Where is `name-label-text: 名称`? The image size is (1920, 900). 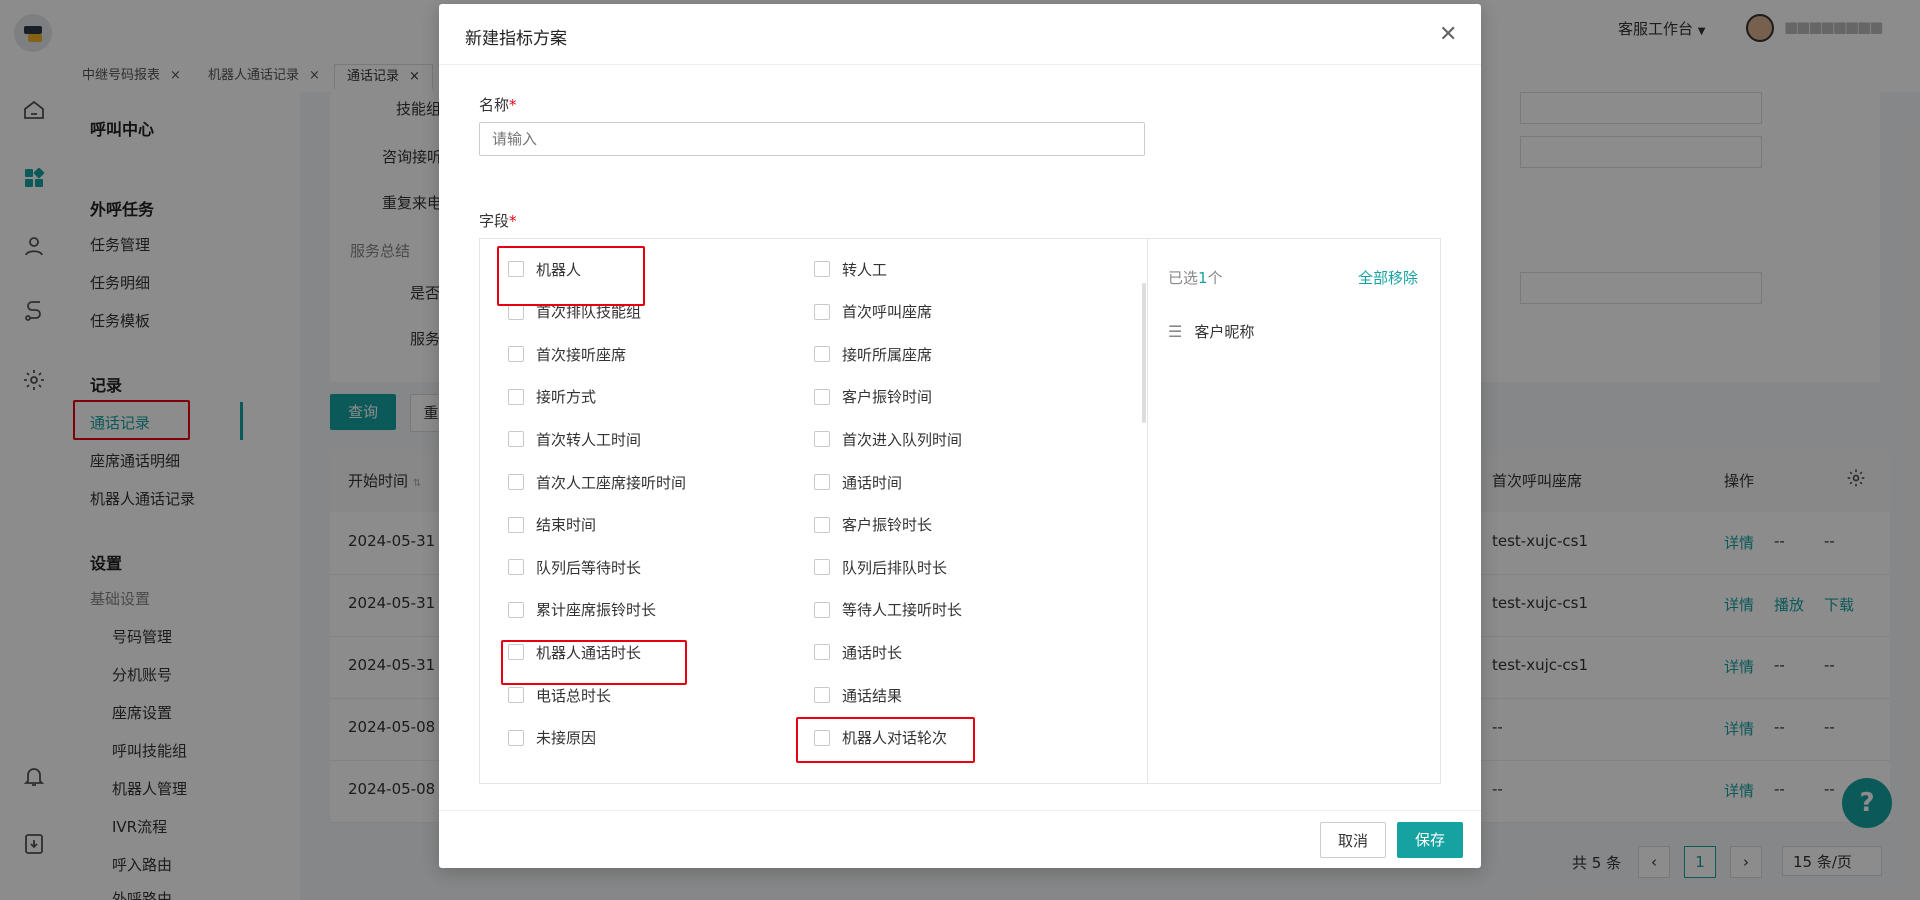
name-label-text: 名称 is located at coordinates (494, 105).